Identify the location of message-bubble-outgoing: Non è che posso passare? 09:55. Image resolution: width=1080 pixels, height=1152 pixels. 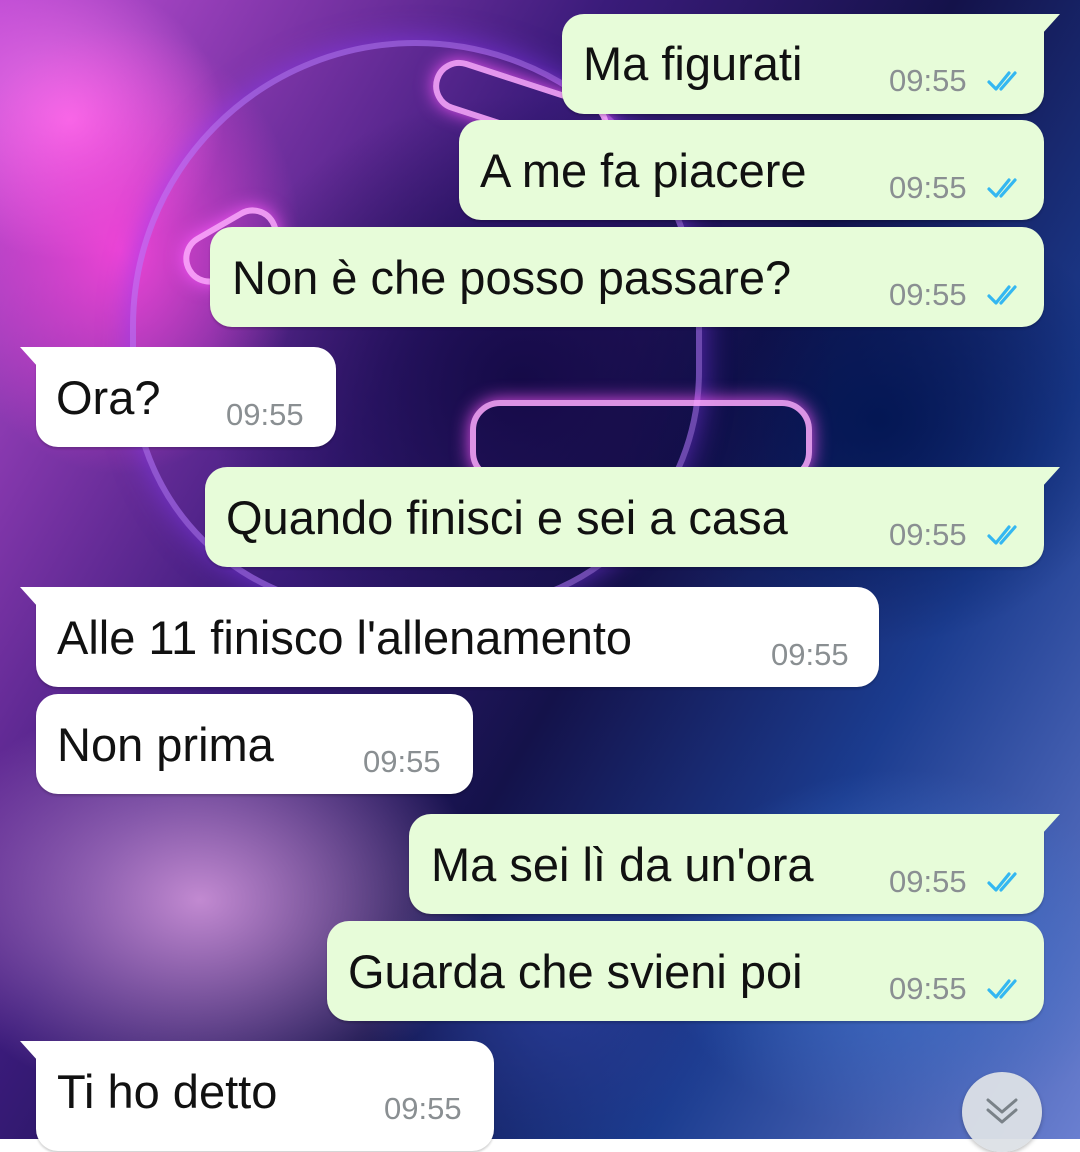
(627, 277).